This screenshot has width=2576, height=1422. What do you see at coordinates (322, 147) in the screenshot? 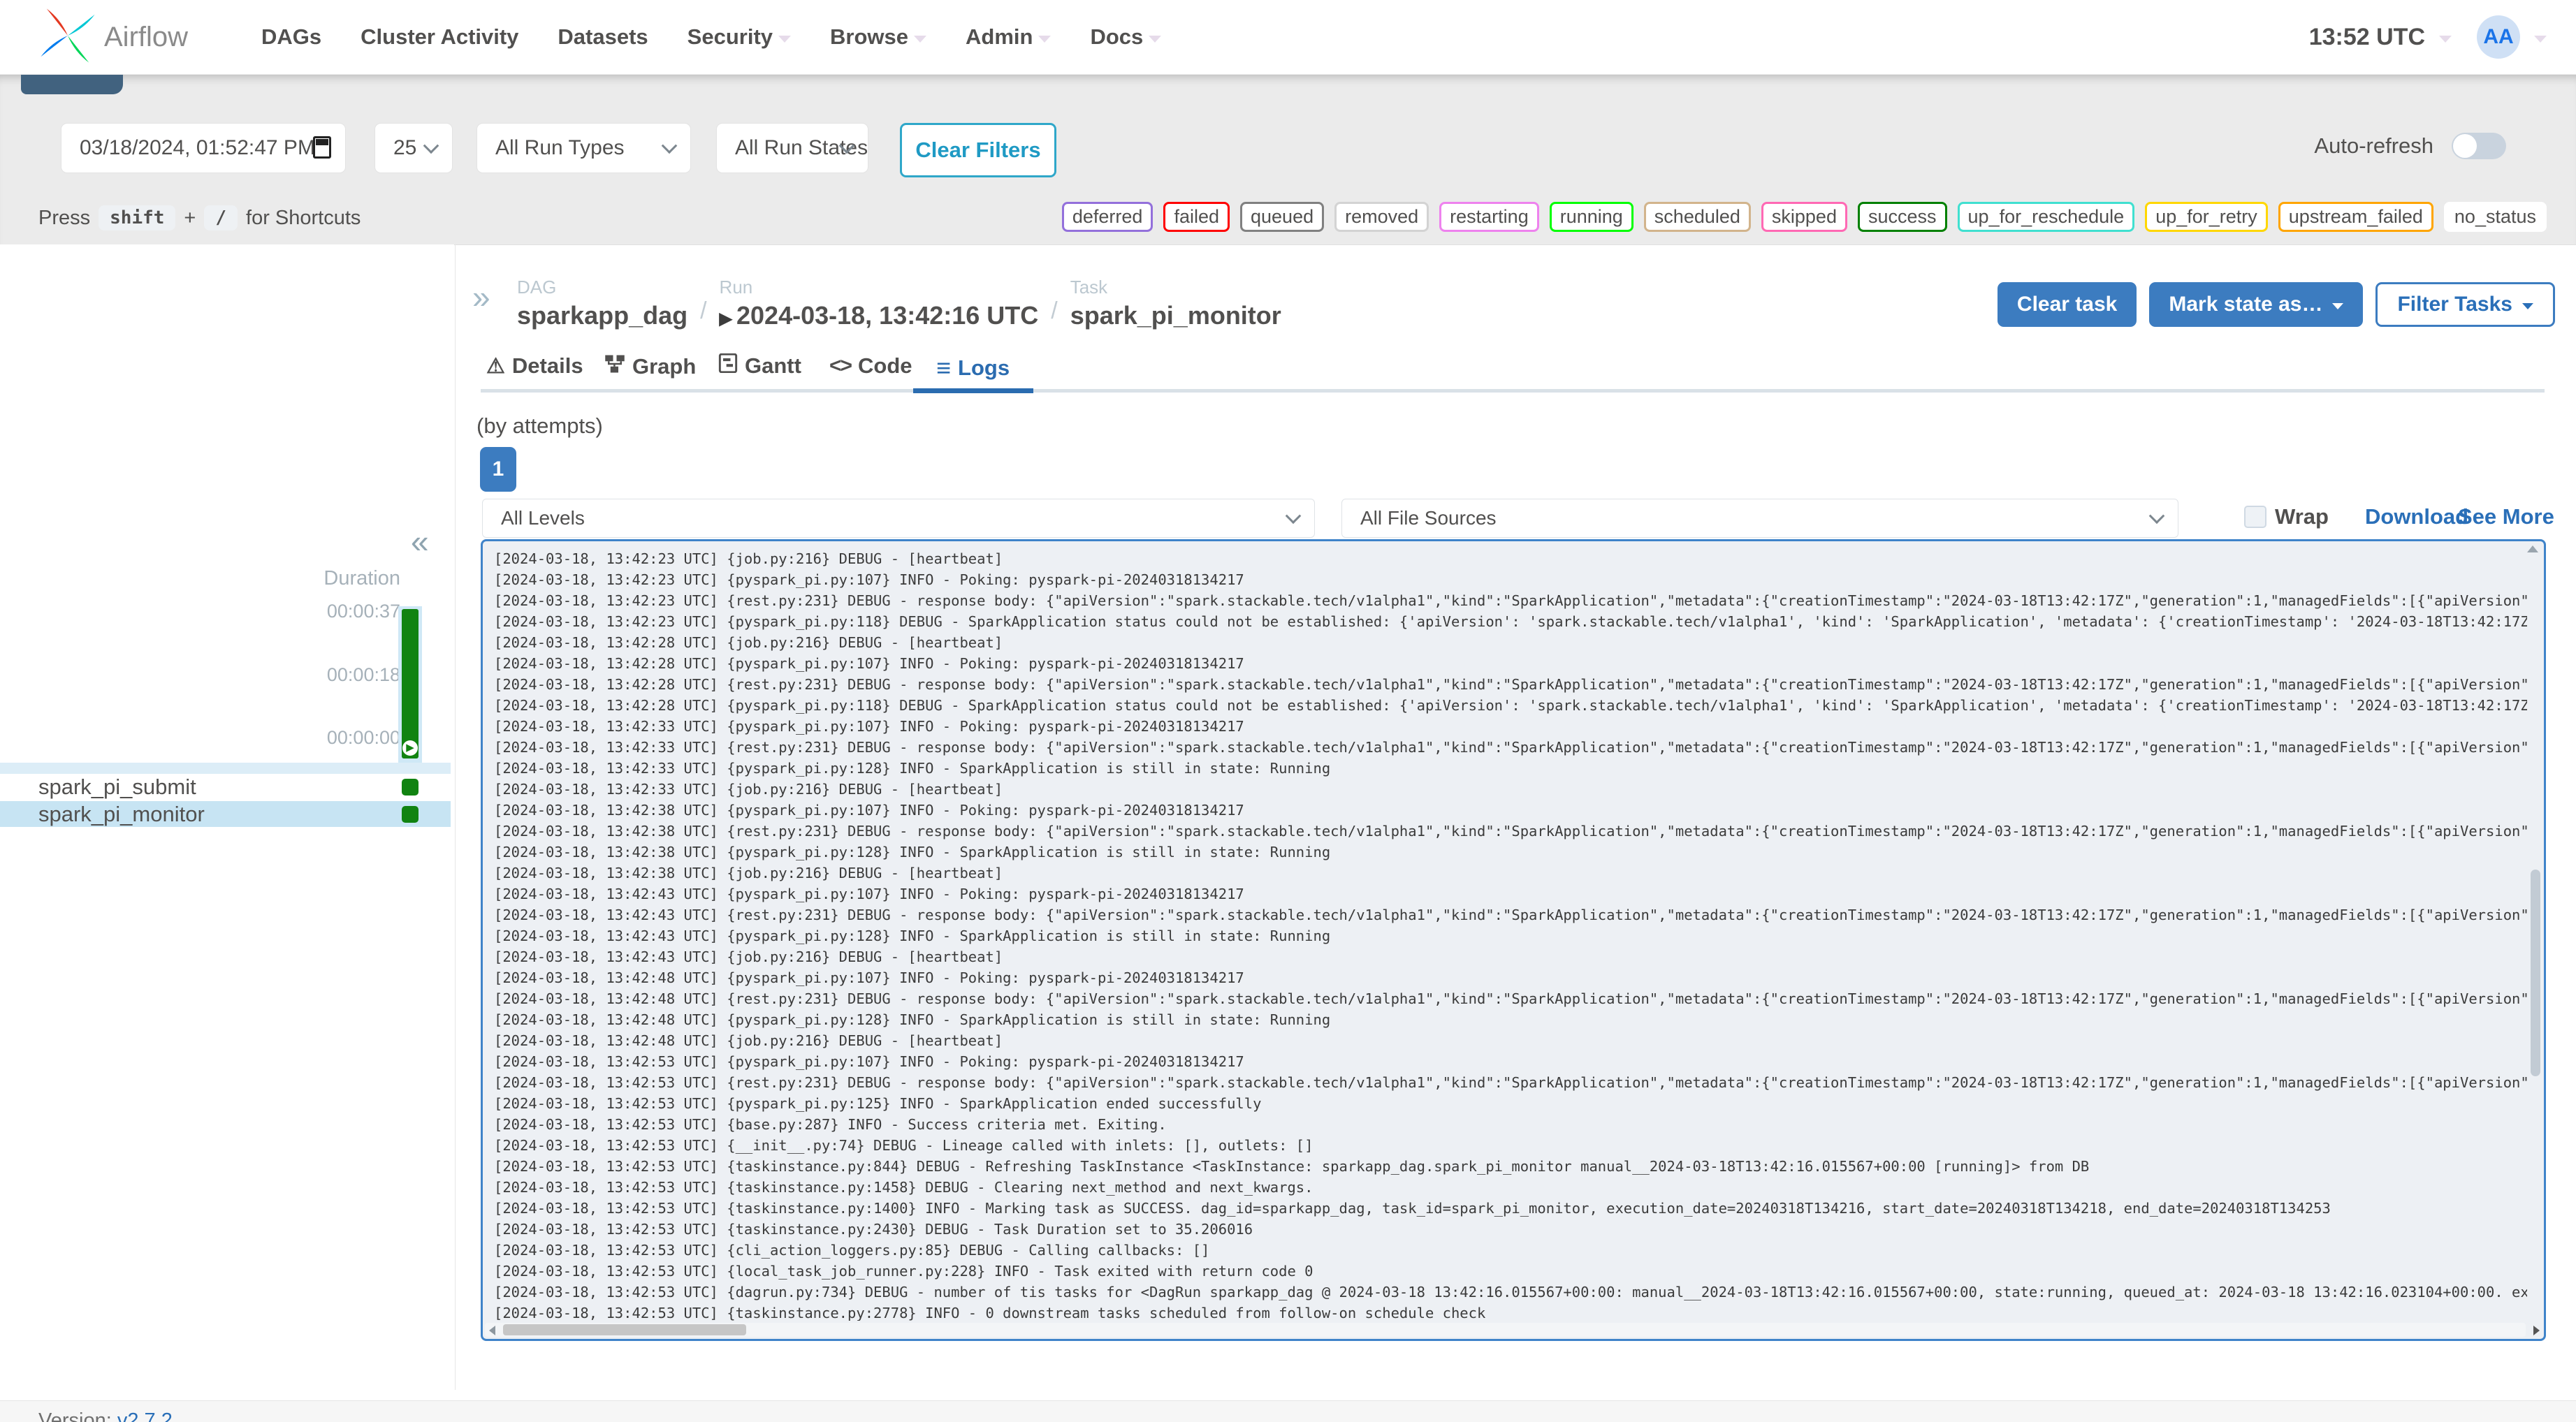
I see `calendar-icon` at bounding box center [322, 147].